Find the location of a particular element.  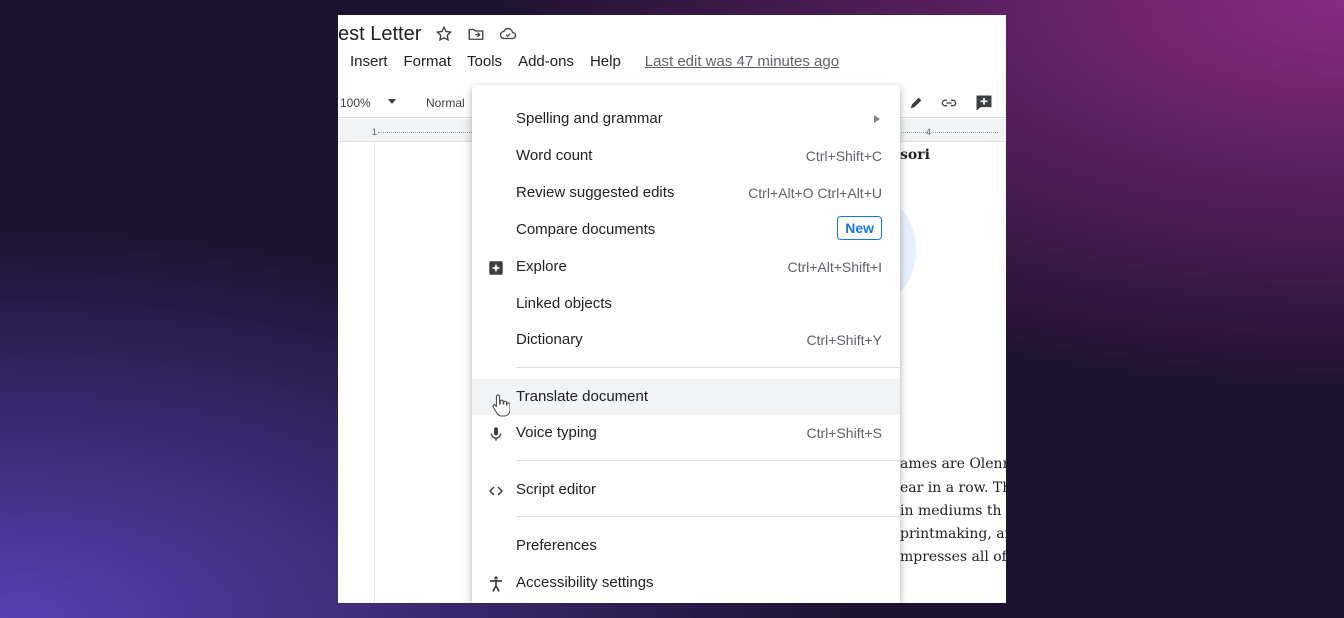

menu-add-ons: Add-ons is located at coordinates (546, 61).